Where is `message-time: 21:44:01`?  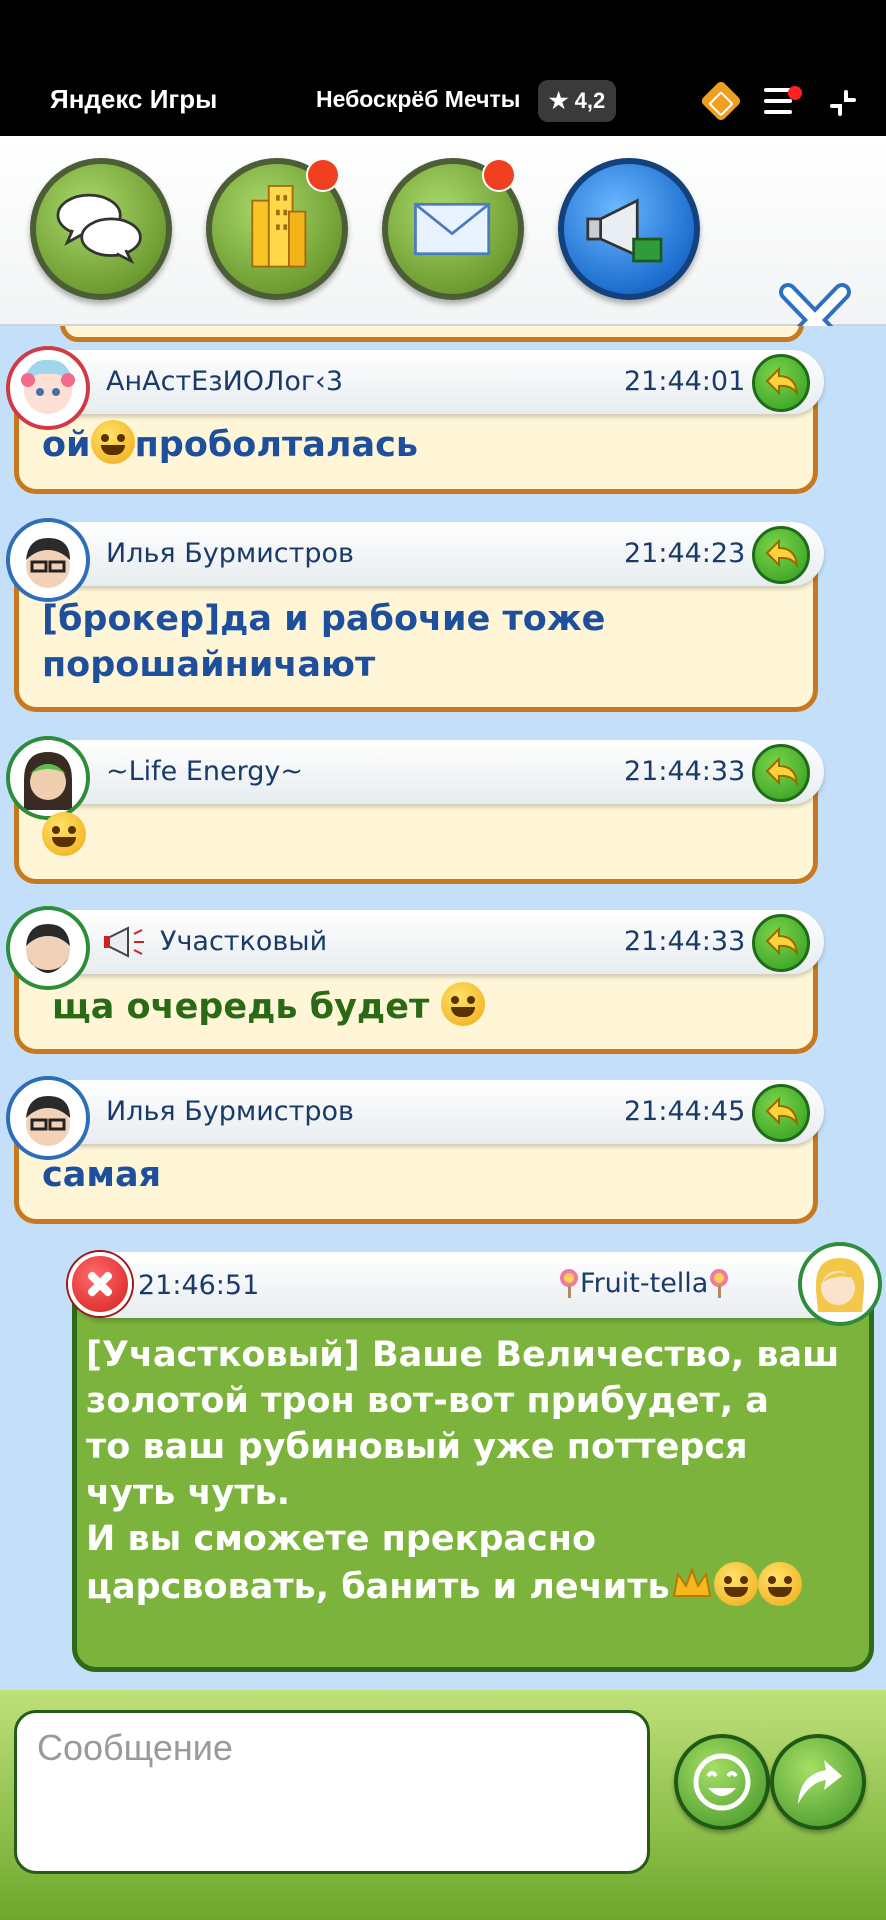
message-time: 21:44:01 is located at coordinates (685, 381).